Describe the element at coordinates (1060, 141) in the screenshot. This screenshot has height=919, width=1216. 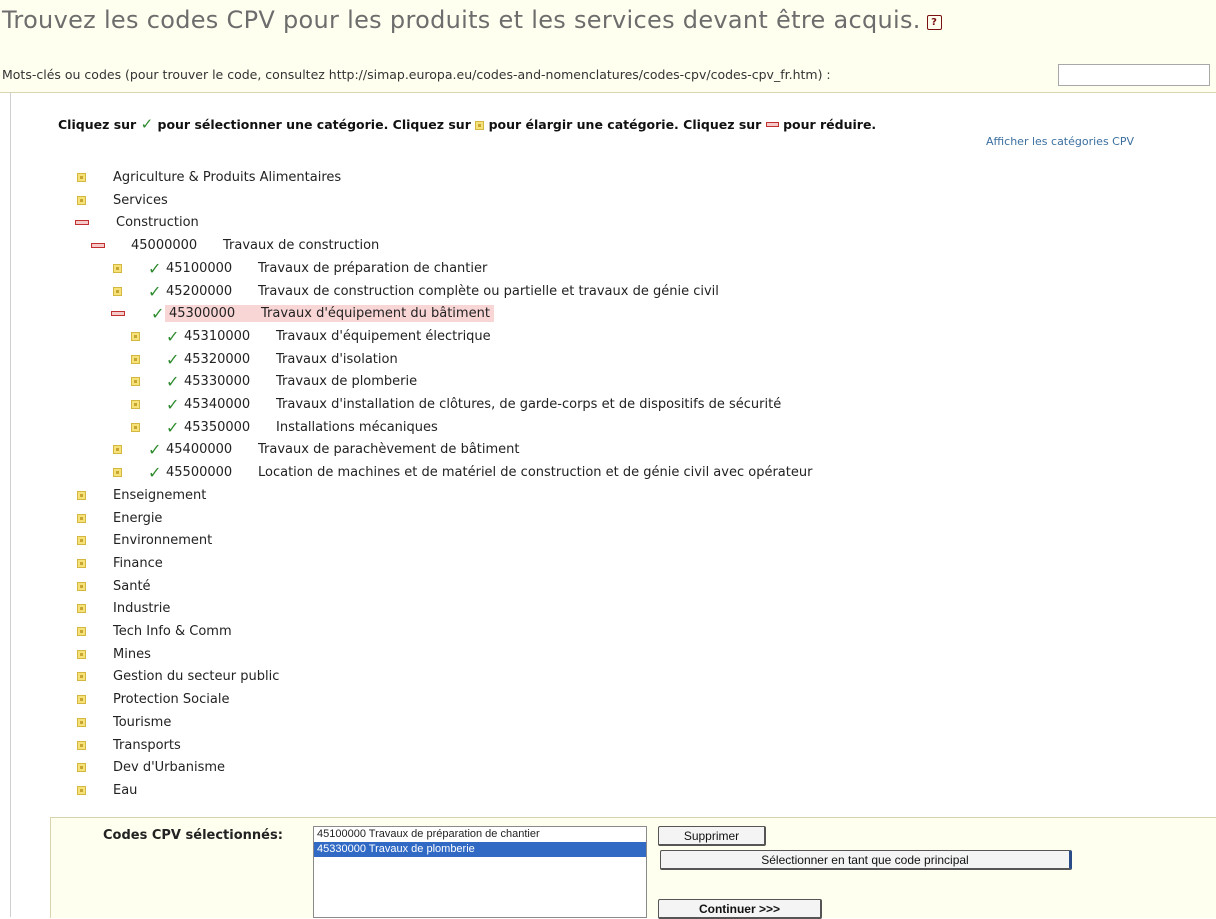
I see `show-cpv-categories-link: Afficher les catégories CPV` at that location.